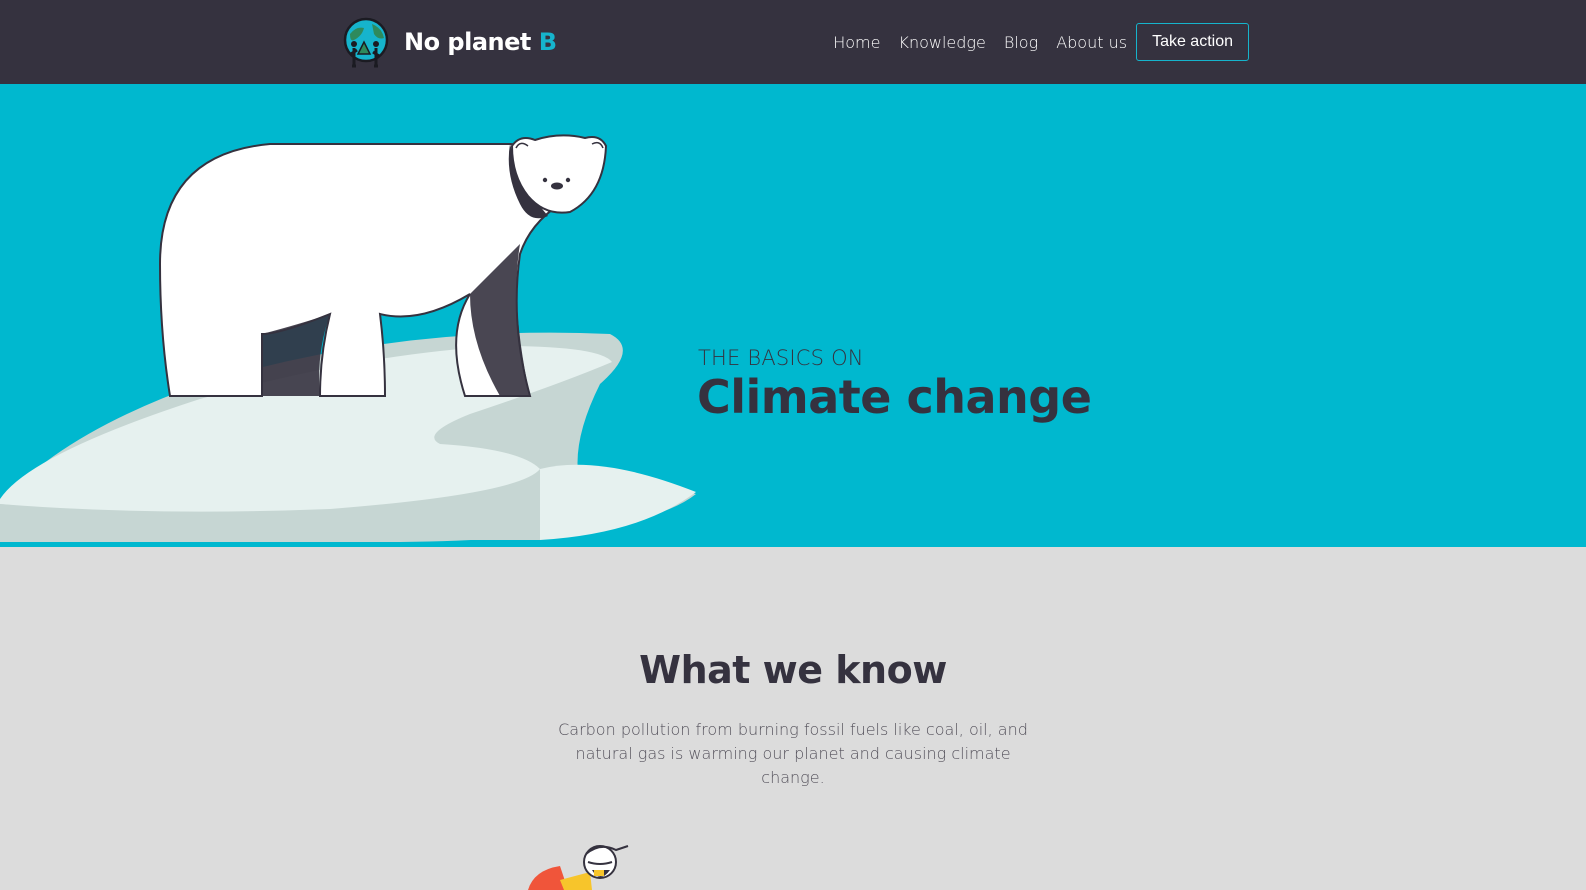  I want to click on nav-home: Home, so click(856, 42).